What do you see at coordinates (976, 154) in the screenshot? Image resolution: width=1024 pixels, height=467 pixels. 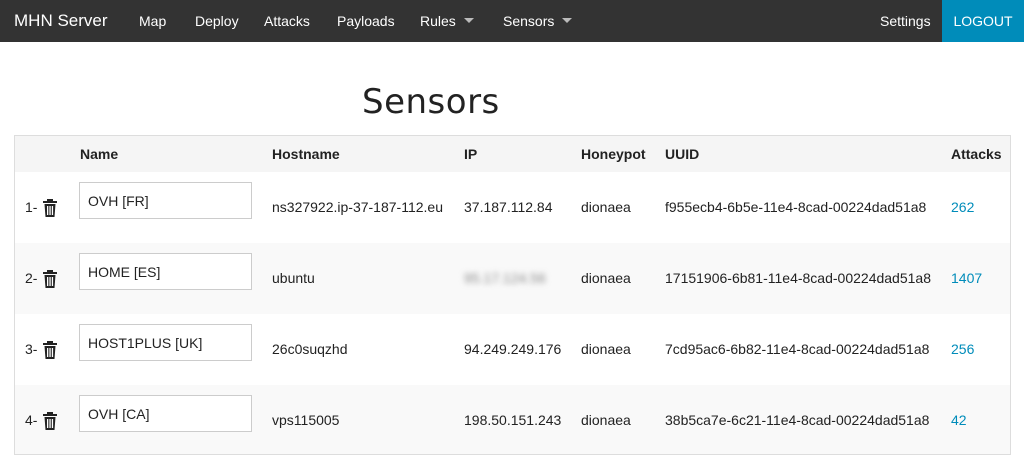 I see `column-header-attacks: Attacks` at bounding box center [976, 154].